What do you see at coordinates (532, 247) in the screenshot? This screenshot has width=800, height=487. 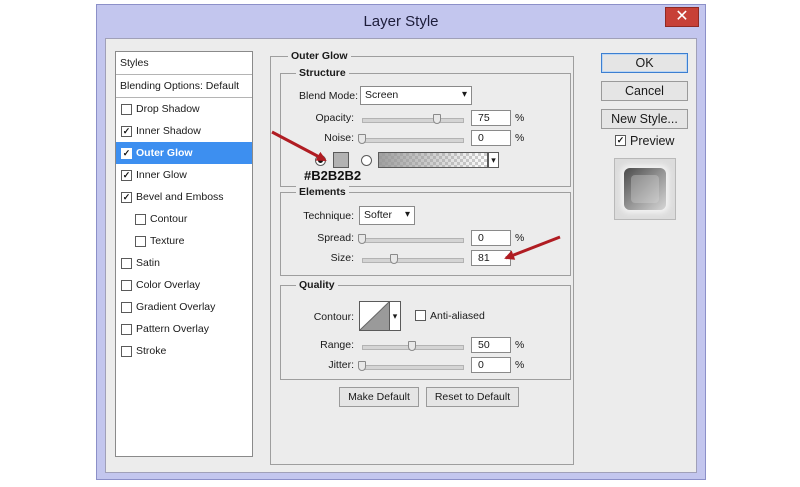 I see `arrow-to-size-field` at bounding box center [532, 247].